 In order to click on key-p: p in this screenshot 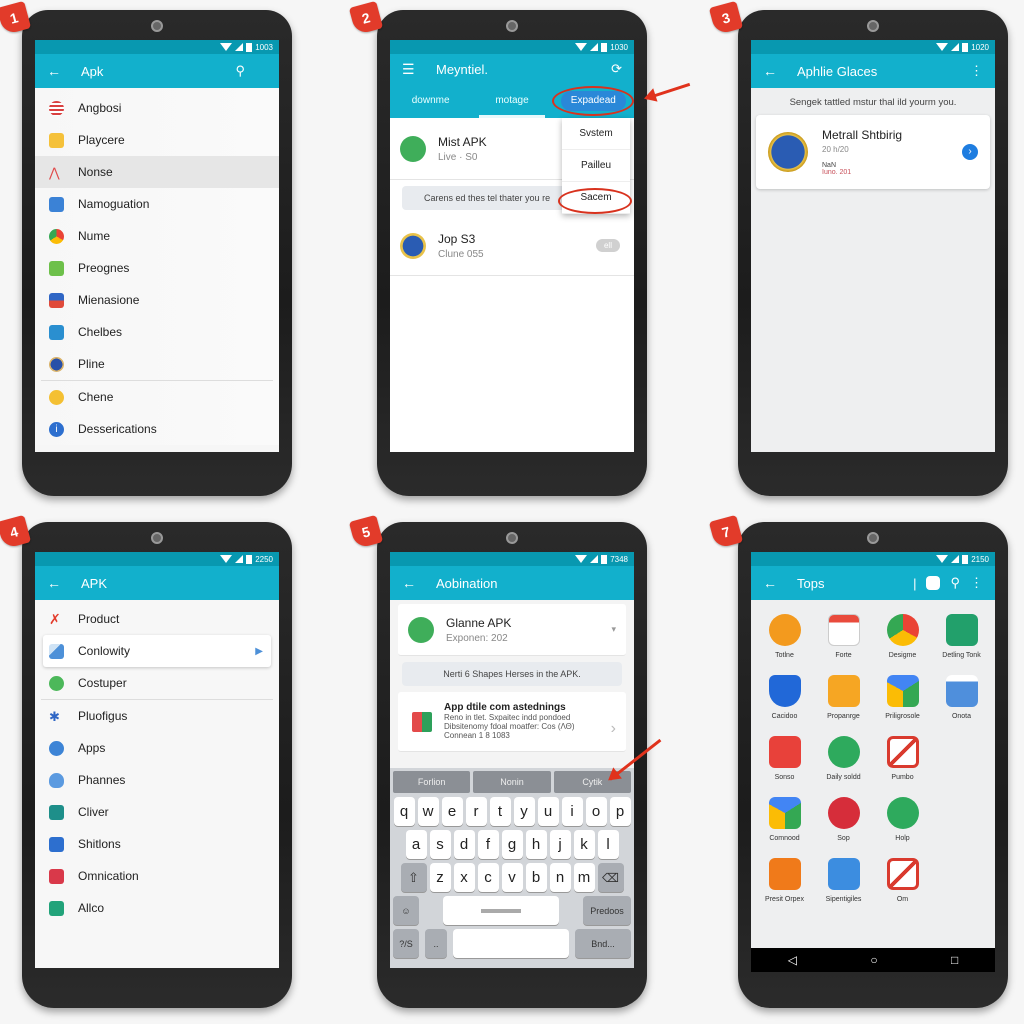, I will do `click(620, 811)`.